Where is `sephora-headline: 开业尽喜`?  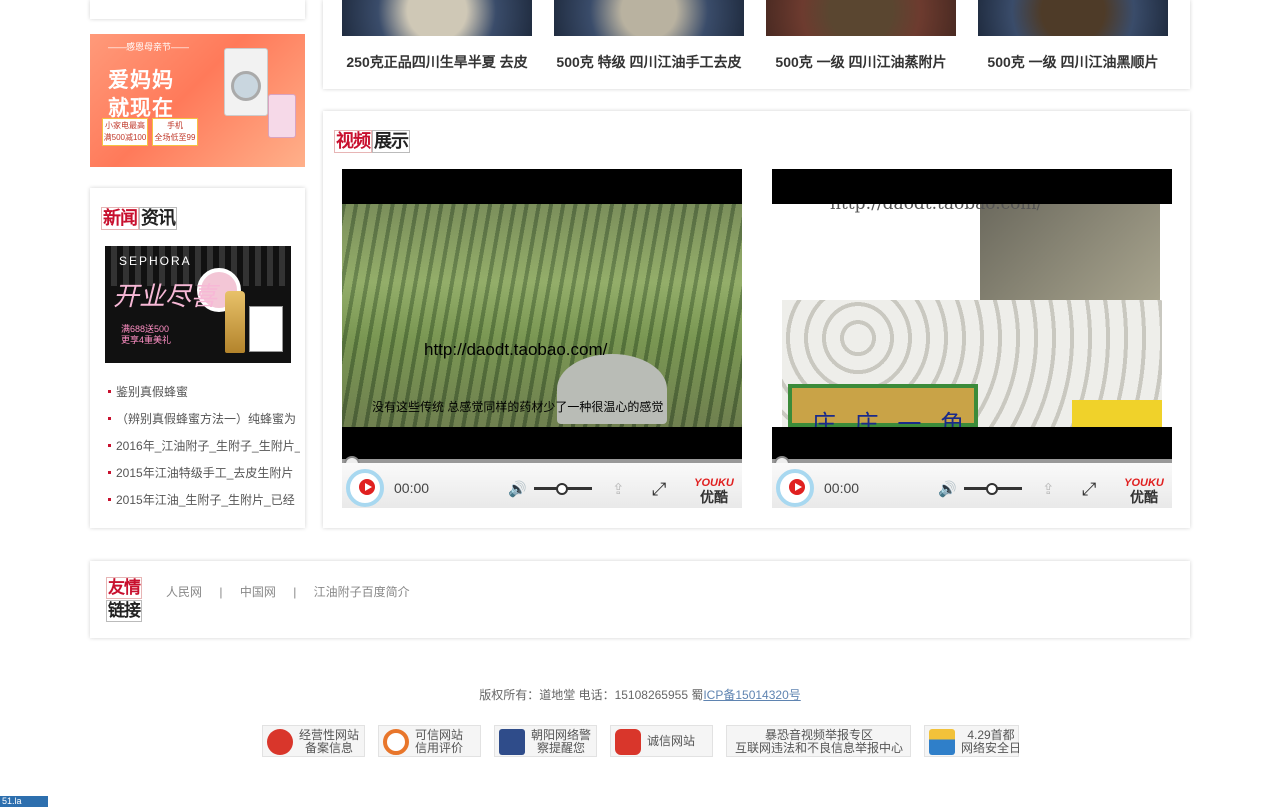
sephora-headline: 开业尽喜 is located at coordinates (165, 297).